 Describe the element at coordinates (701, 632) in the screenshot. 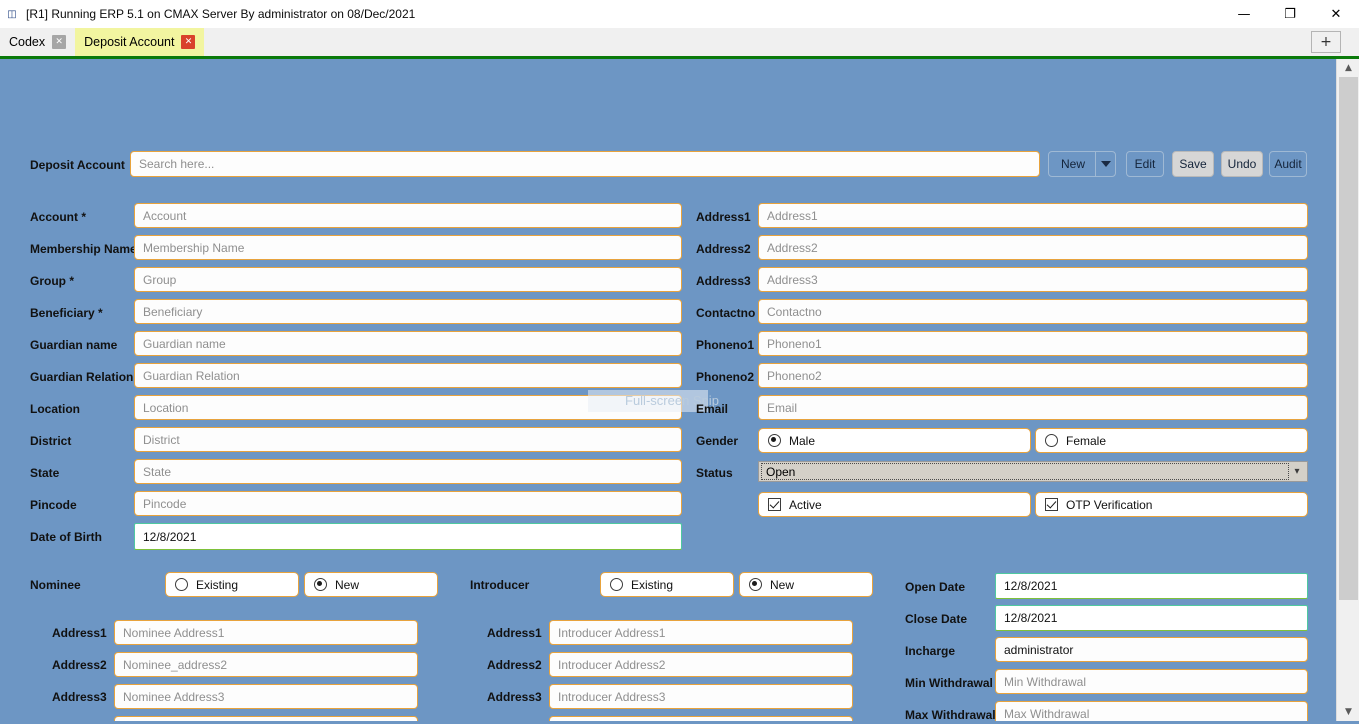

I see `introducer-address1-input: Introducer Address1` at that location.